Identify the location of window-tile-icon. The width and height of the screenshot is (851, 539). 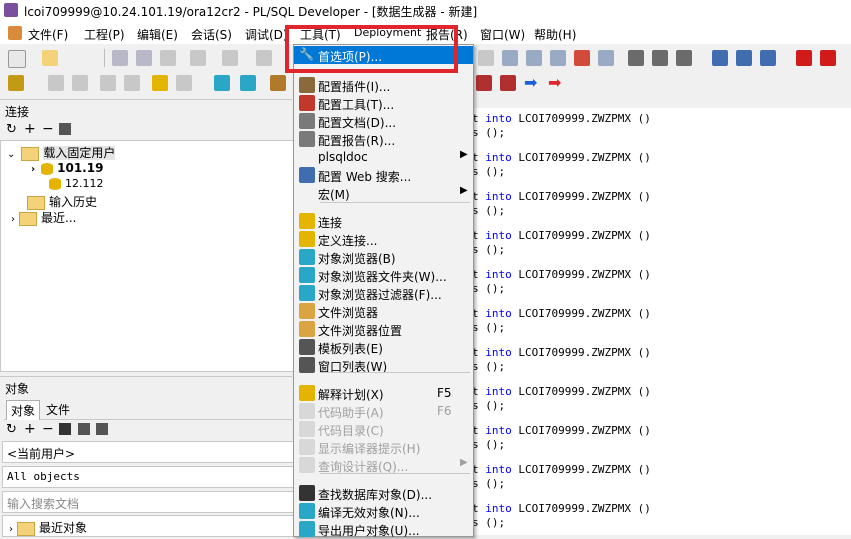
(720, 58).